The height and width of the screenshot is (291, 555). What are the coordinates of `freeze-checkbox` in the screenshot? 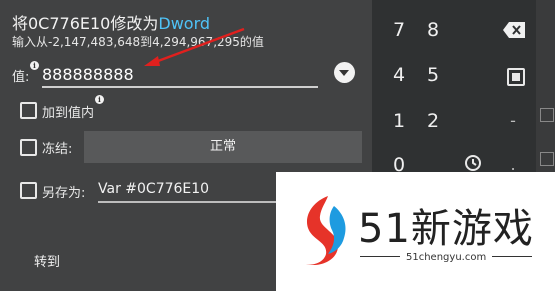 It's located at (28, 147).